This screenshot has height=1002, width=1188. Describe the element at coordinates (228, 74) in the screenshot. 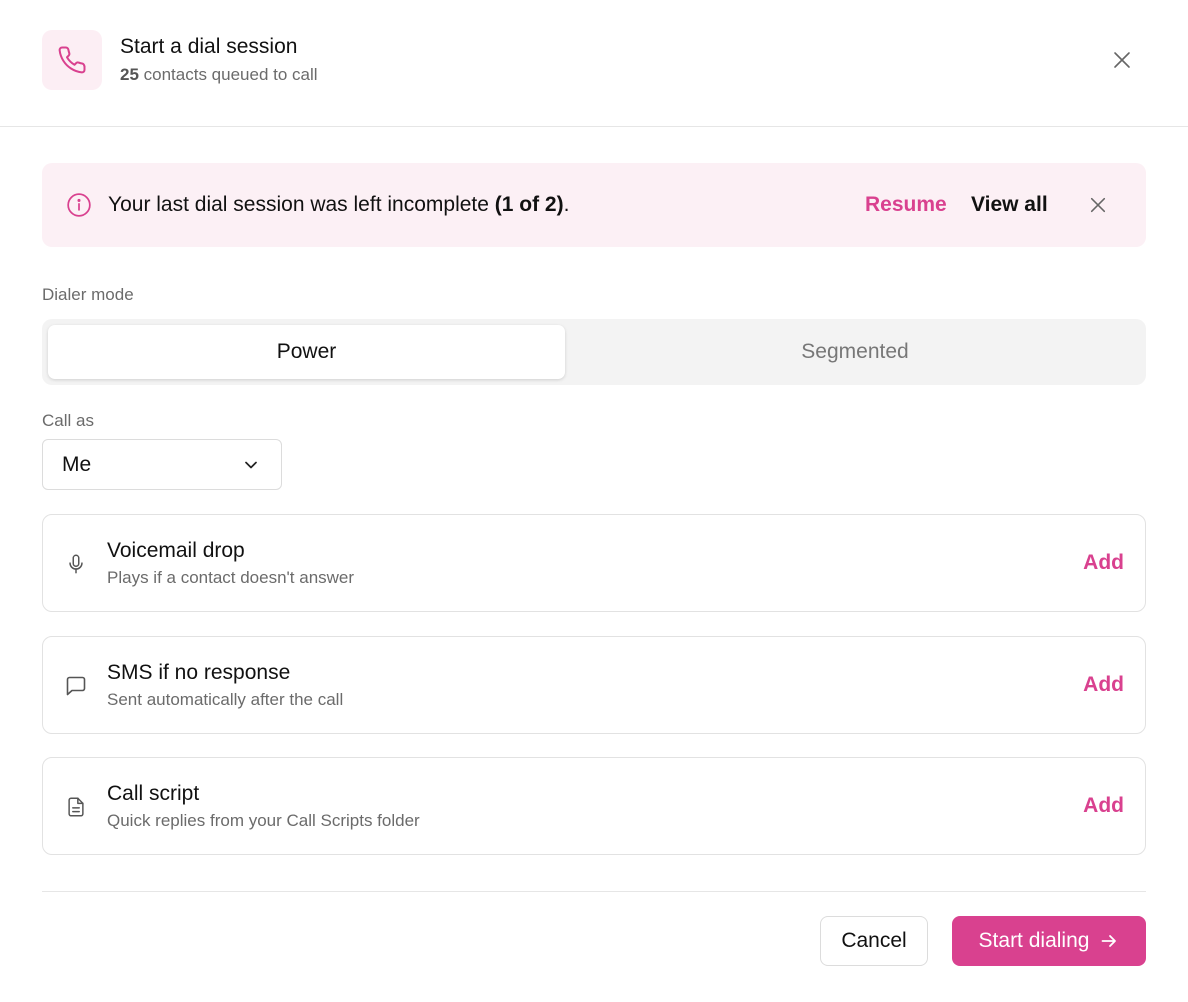

I see `subtitle-text: contacts queued to call` at that location.